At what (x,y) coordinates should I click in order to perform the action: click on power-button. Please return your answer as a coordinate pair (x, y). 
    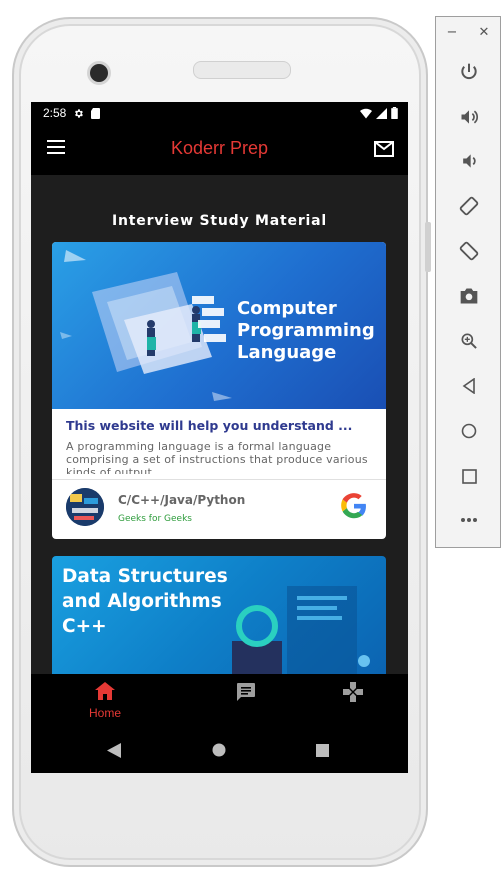
    Looking at the image, I should click on (469, 72).